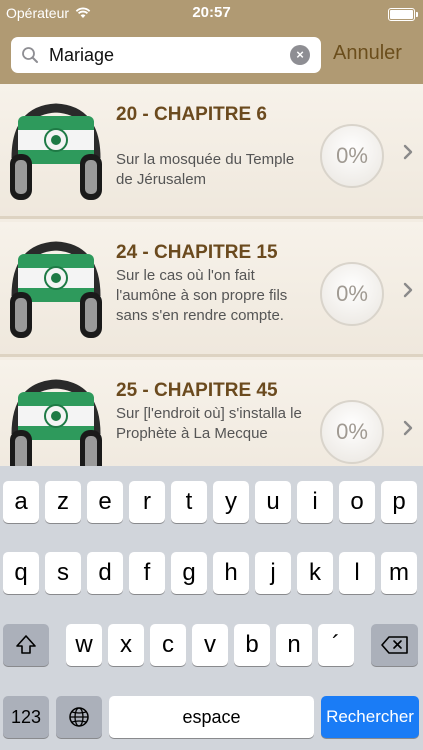 The width and height of the screenshot is (423, 750). Describe the element at coordinates (189, 502) in the screenshot. I see `key-t: t` at that location.